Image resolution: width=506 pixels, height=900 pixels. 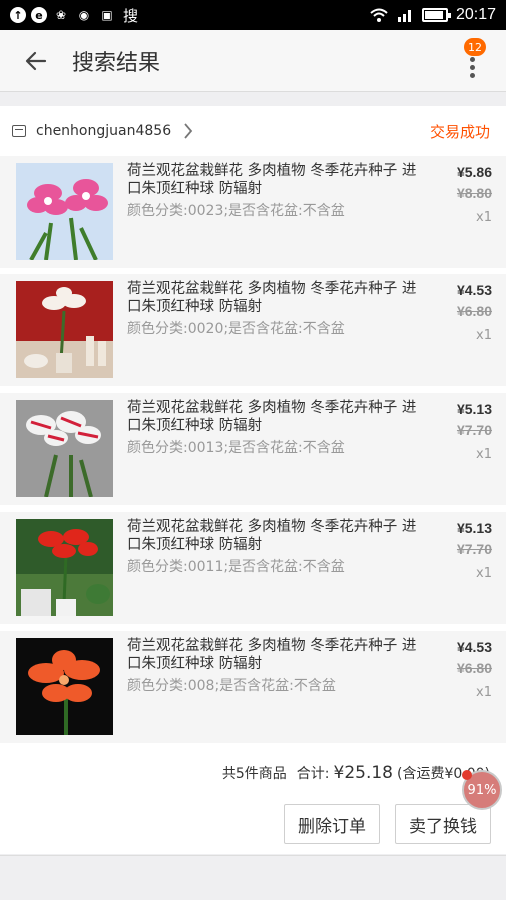 What do you see at coordinates (459, 132) in the screenshot?
I see `order-status: 交易成功` at bounding box center [459, 132].